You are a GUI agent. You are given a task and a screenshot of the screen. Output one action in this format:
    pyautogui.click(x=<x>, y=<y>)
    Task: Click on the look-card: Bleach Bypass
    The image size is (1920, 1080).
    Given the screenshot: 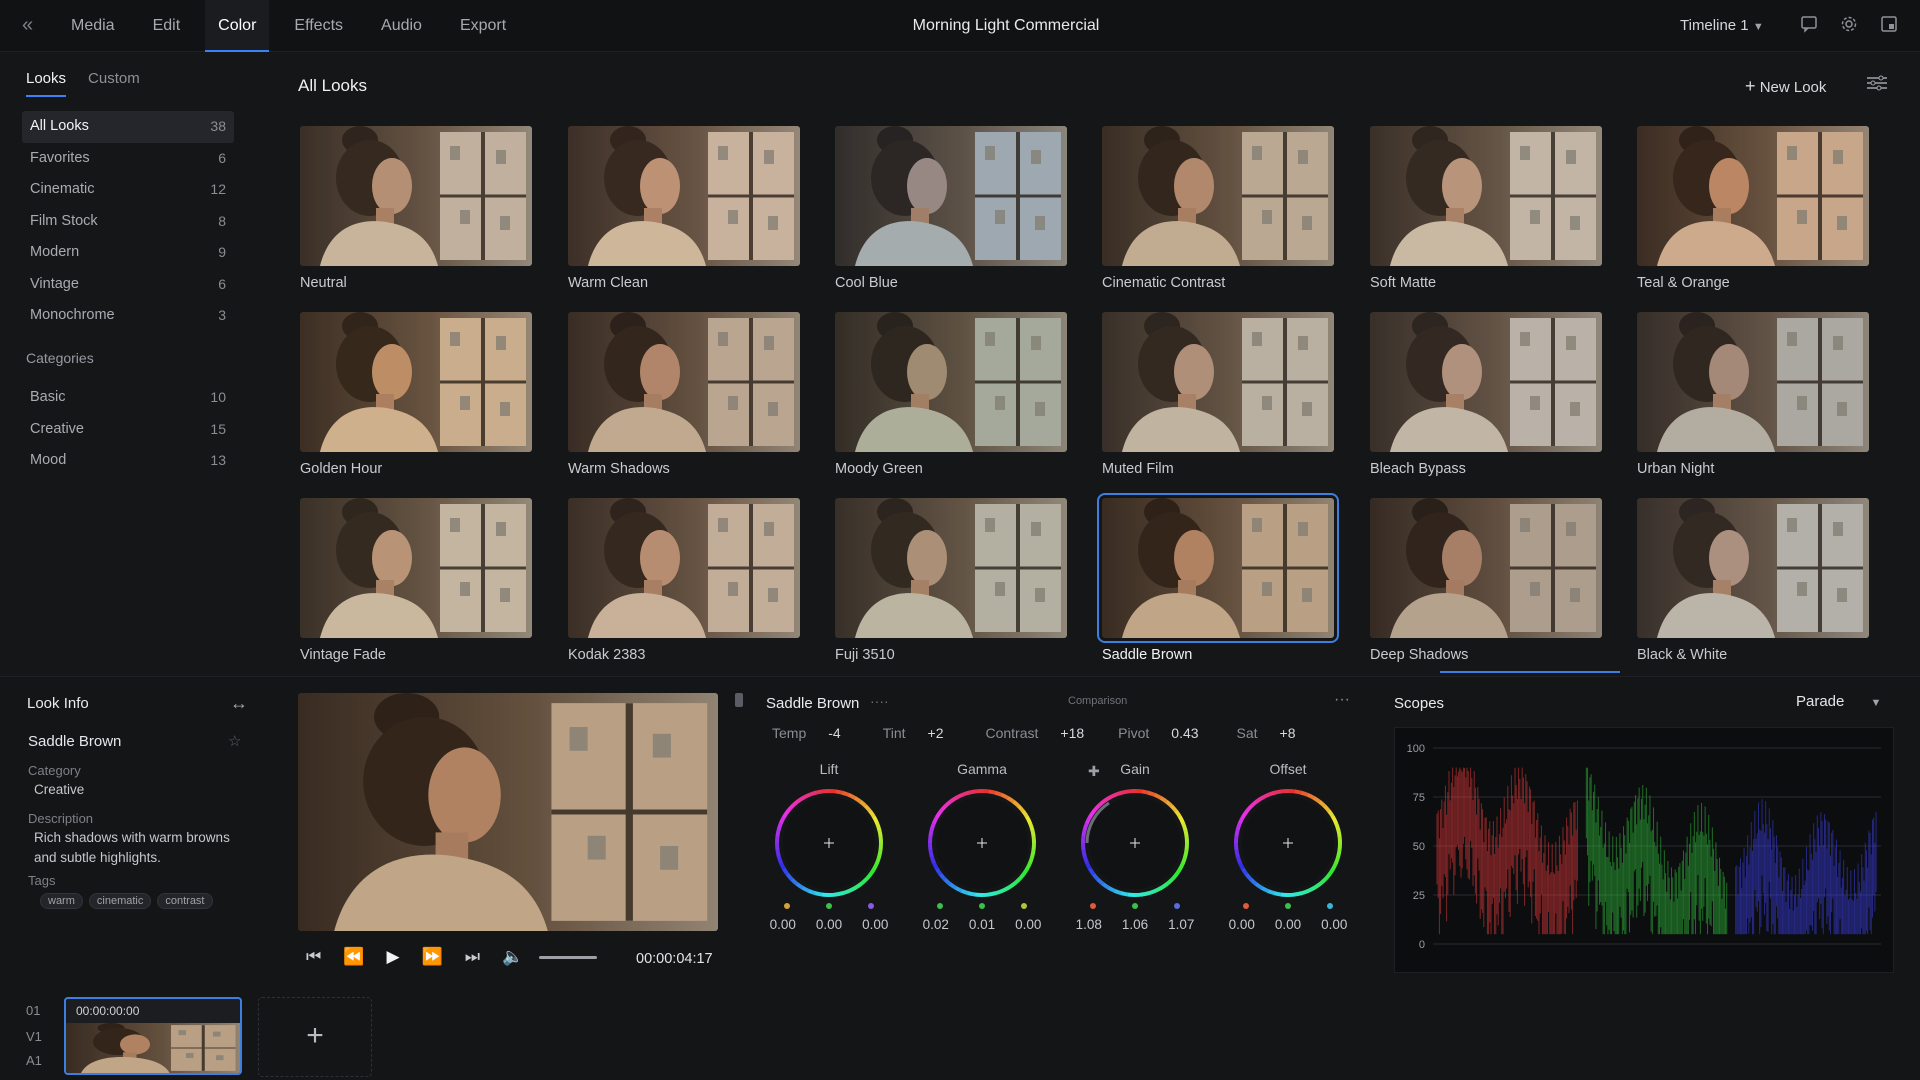 What is the action you would take?
    pyautogui.click(x=1486, y=395)
    